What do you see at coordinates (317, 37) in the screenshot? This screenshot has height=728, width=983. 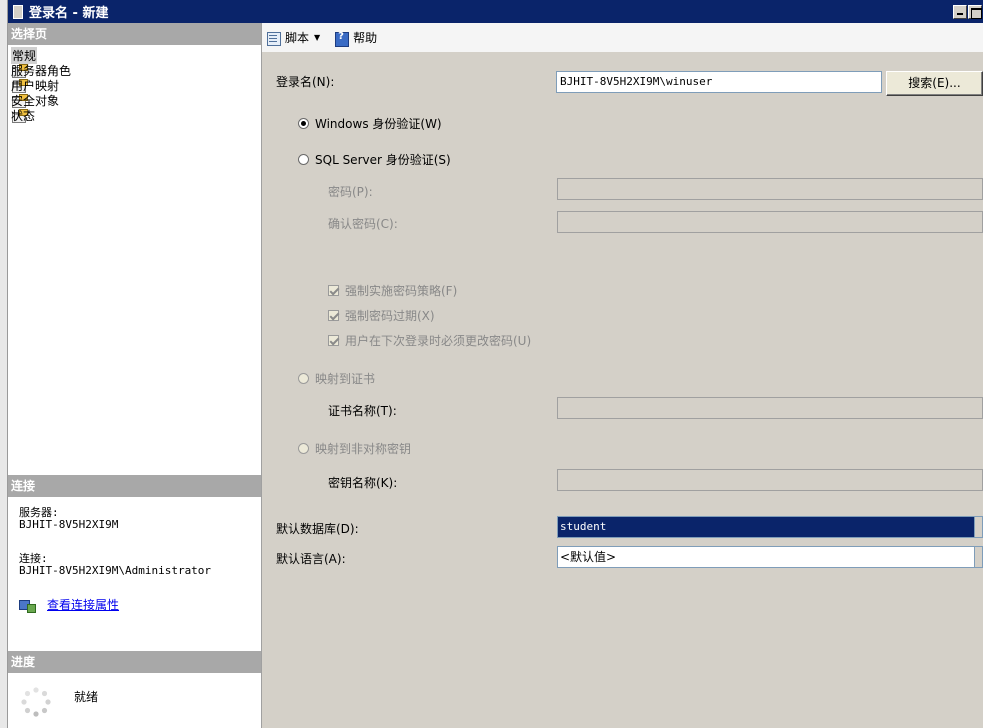 I see `chevron-down-icon: ▼` at bounding box center [317, 37].